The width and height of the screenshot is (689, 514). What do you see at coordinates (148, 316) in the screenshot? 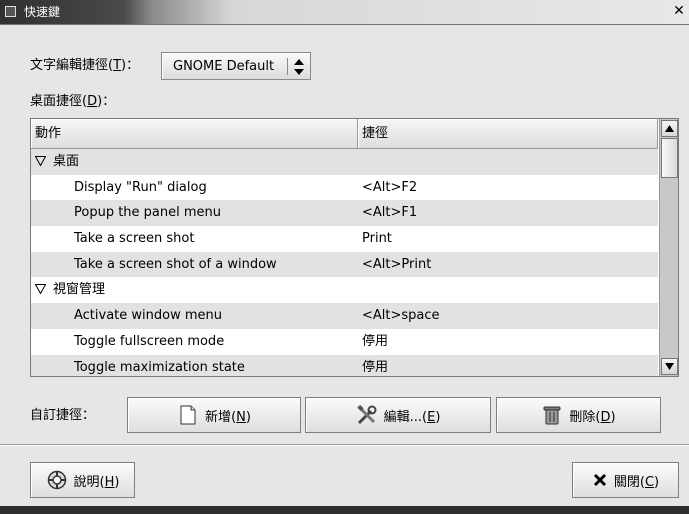
I see `action-cell: Activate window menu` at bounding box center [148, 316].